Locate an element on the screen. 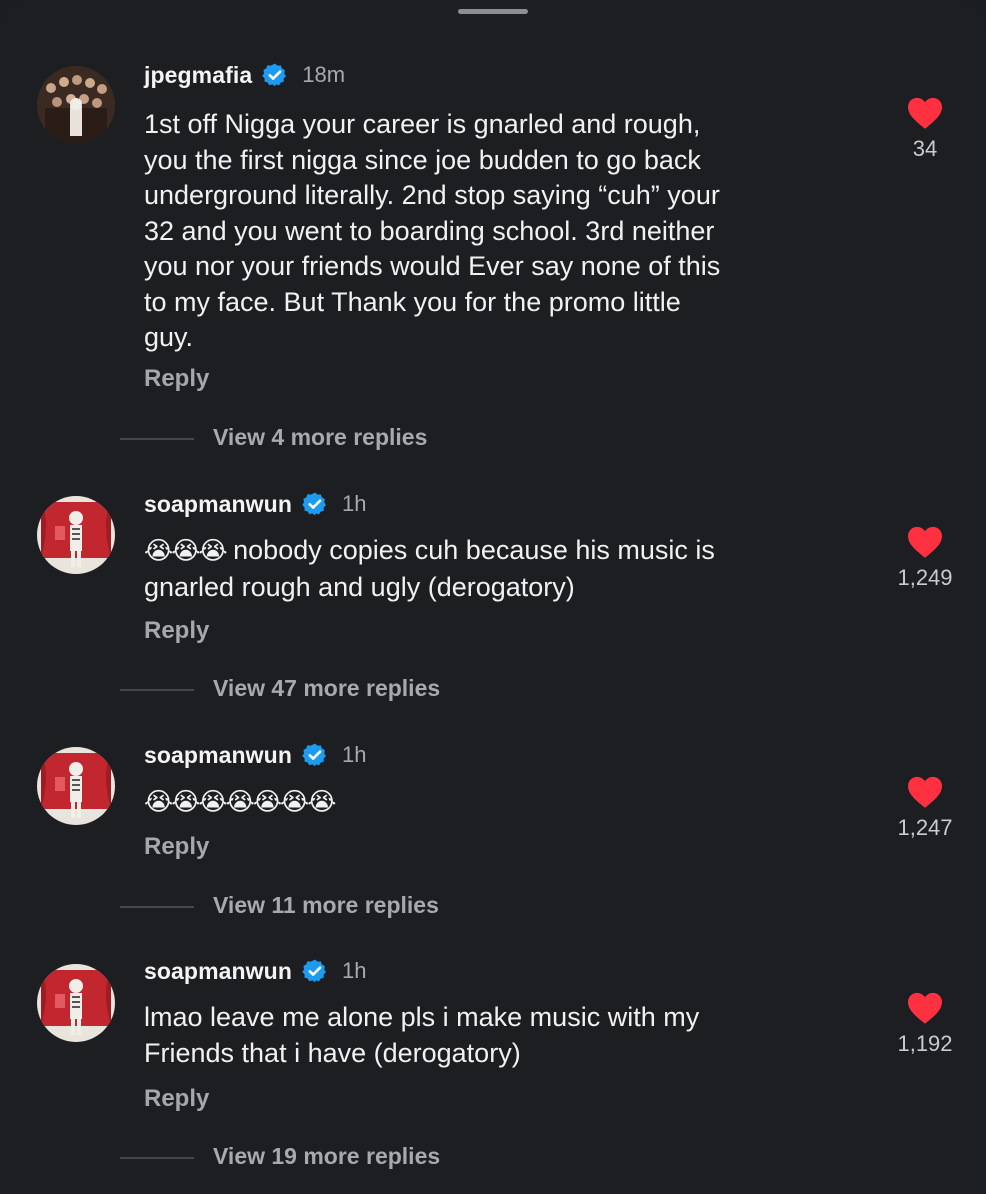 The image size is (986, 1194). like-button: 1,249 is located at coordinates (925, 558).